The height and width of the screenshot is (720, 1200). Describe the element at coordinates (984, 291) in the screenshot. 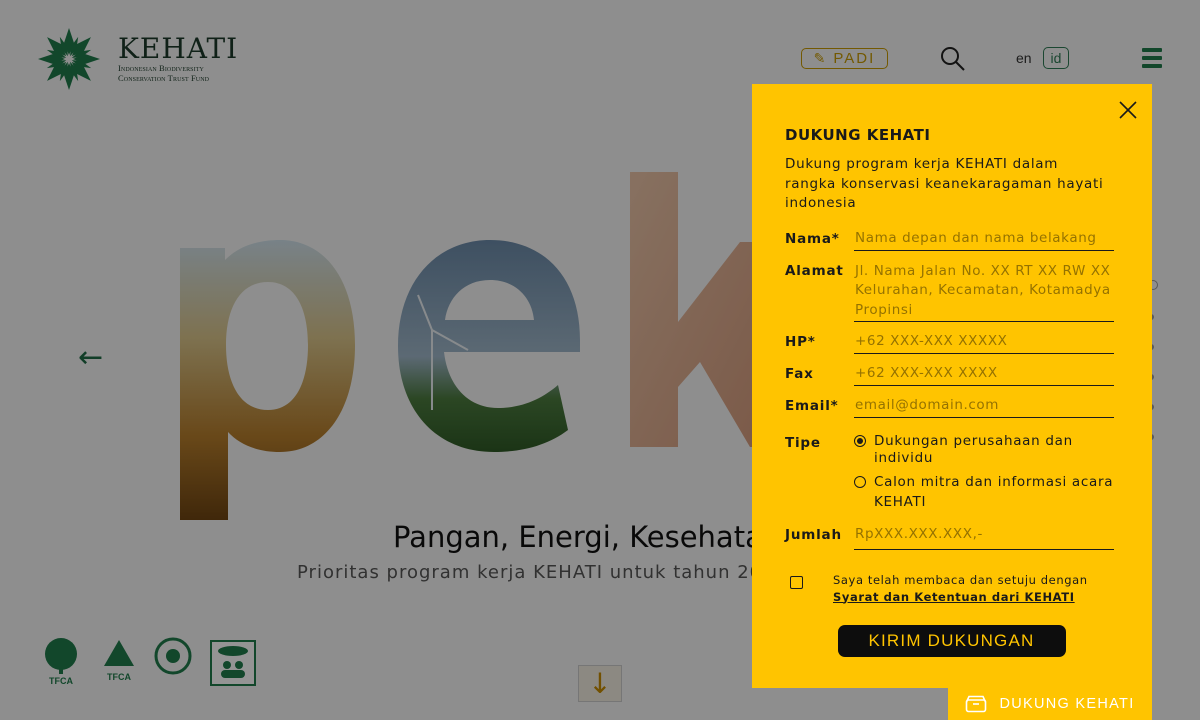

I see `alamat-field` at that location.